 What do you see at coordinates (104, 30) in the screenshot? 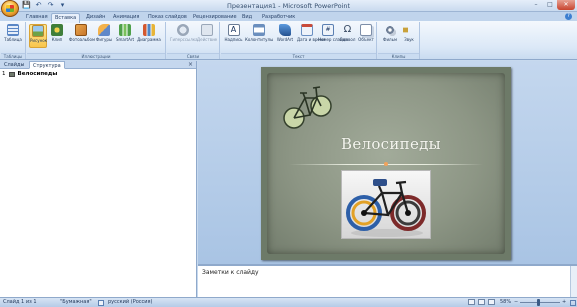
I see `shapes-icon` at bounding box center [104, 30].